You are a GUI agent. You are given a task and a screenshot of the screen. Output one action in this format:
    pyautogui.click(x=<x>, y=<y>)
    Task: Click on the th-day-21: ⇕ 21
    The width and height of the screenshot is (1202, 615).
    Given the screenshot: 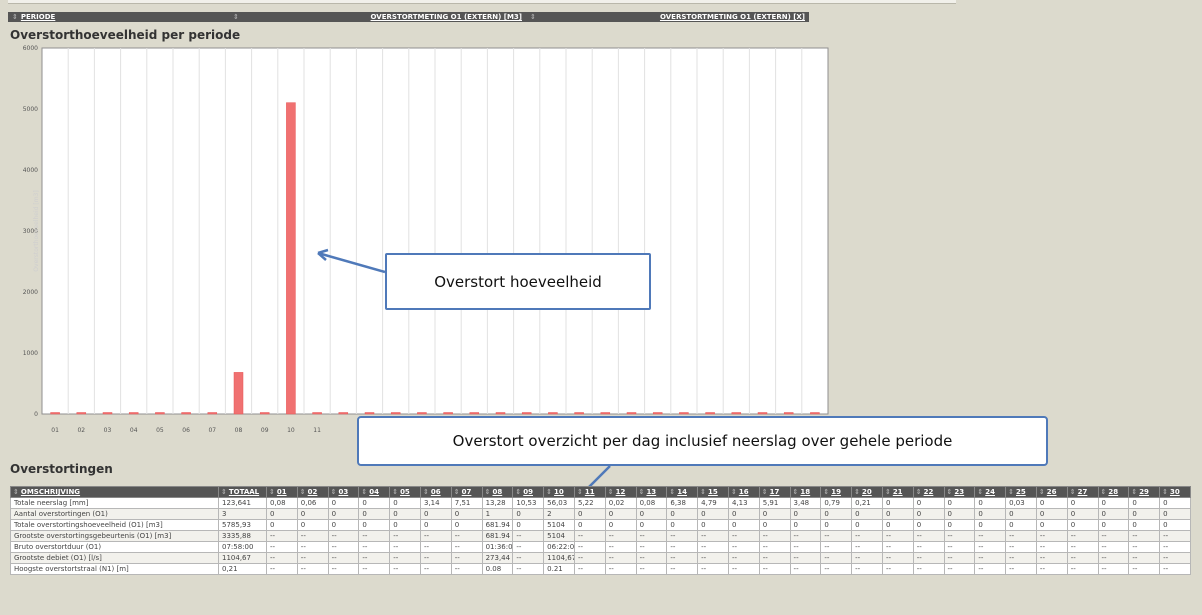 What is the action you would take?
    pyautogui.click(x=897, y=492)
    